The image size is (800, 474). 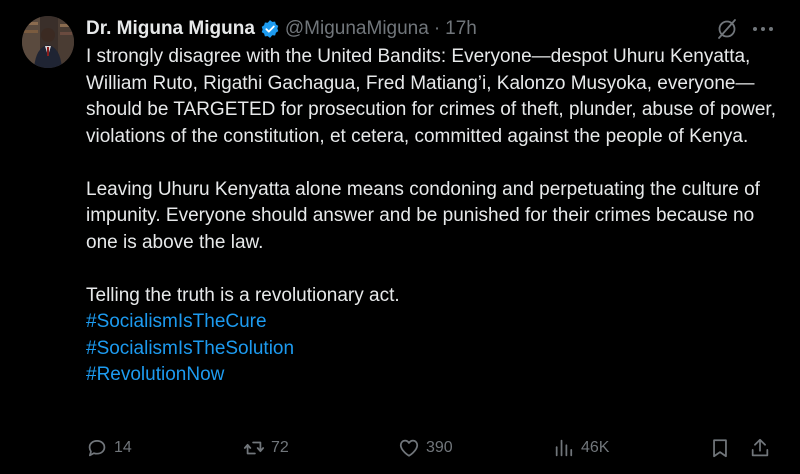 What do you see at coordinates (431, 375) in the screenshot?
I see `hashtag-link: #RevolutionNow` at bounding box center [431, 375].